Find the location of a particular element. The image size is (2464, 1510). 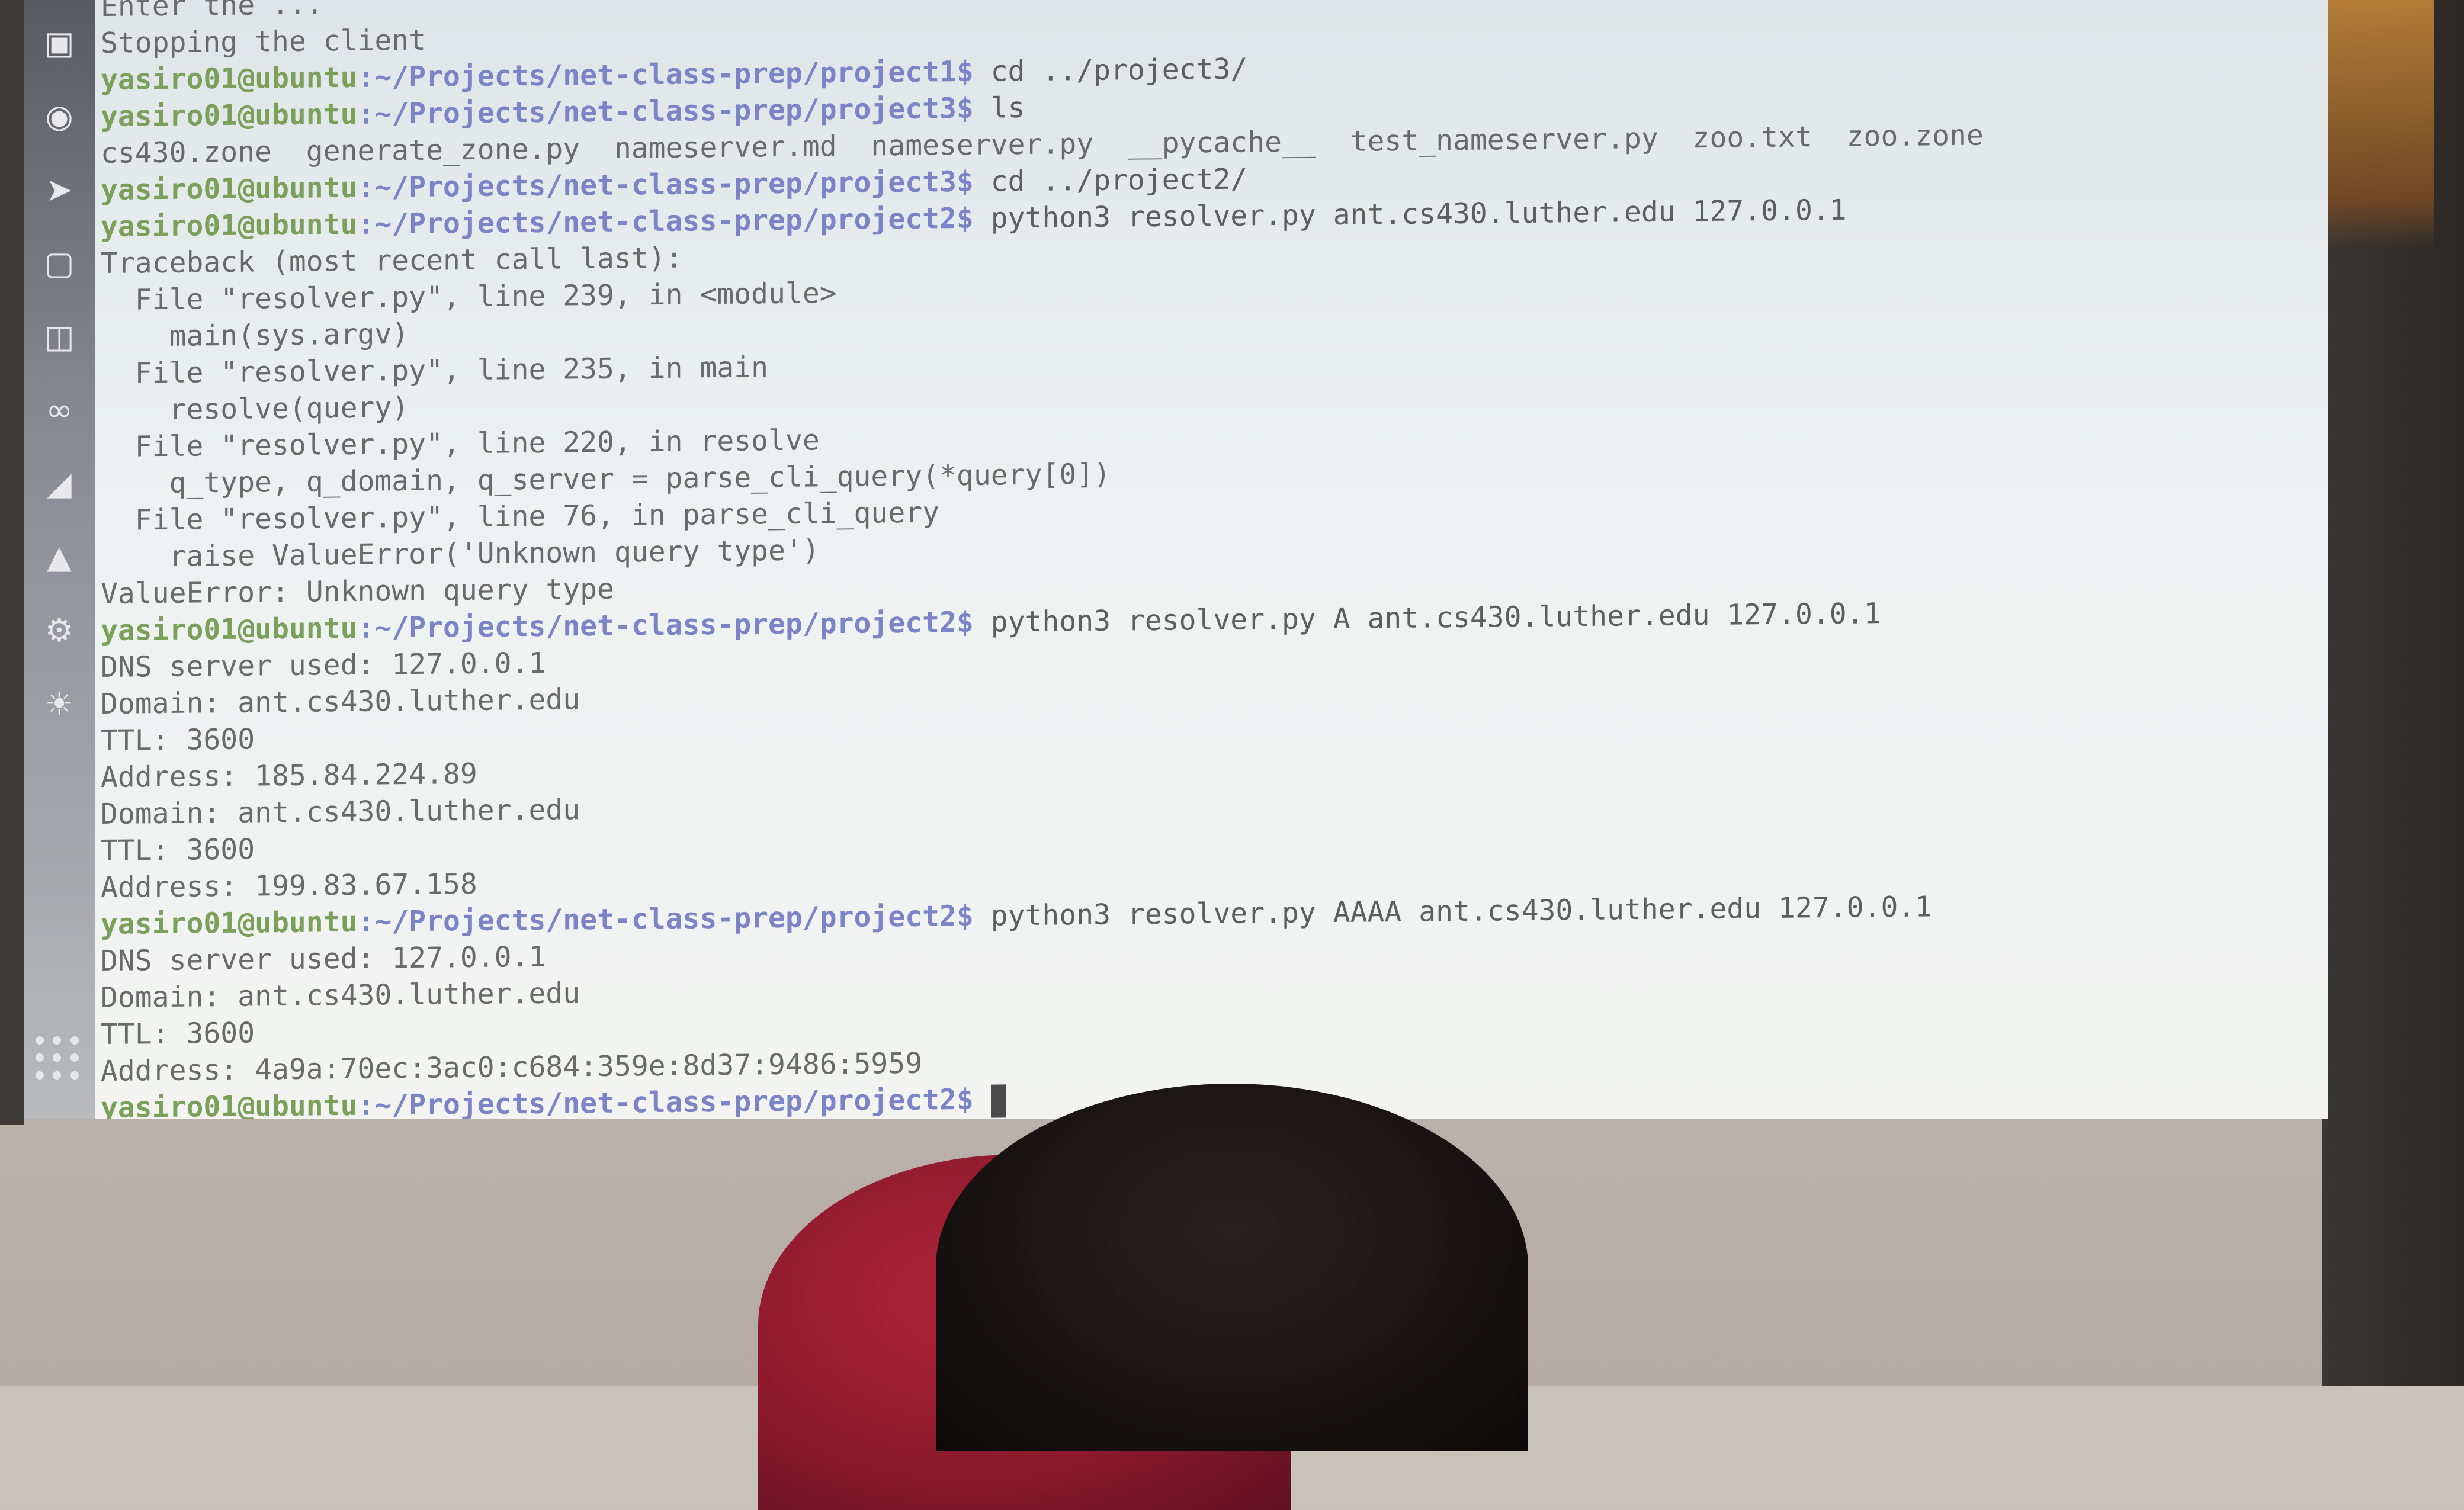

output-text: Address: 185.84.224.89 is located at coordinates (289, 775).